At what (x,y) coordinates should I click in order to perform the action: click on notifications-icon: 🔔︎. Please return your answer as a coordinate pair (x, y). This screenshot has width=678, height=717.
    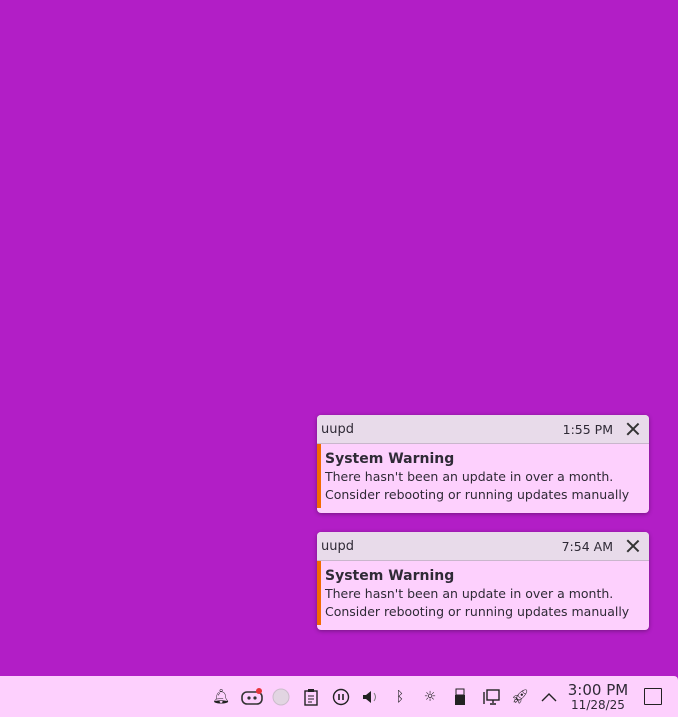
    Looking at the image, I should click on (221, 697).